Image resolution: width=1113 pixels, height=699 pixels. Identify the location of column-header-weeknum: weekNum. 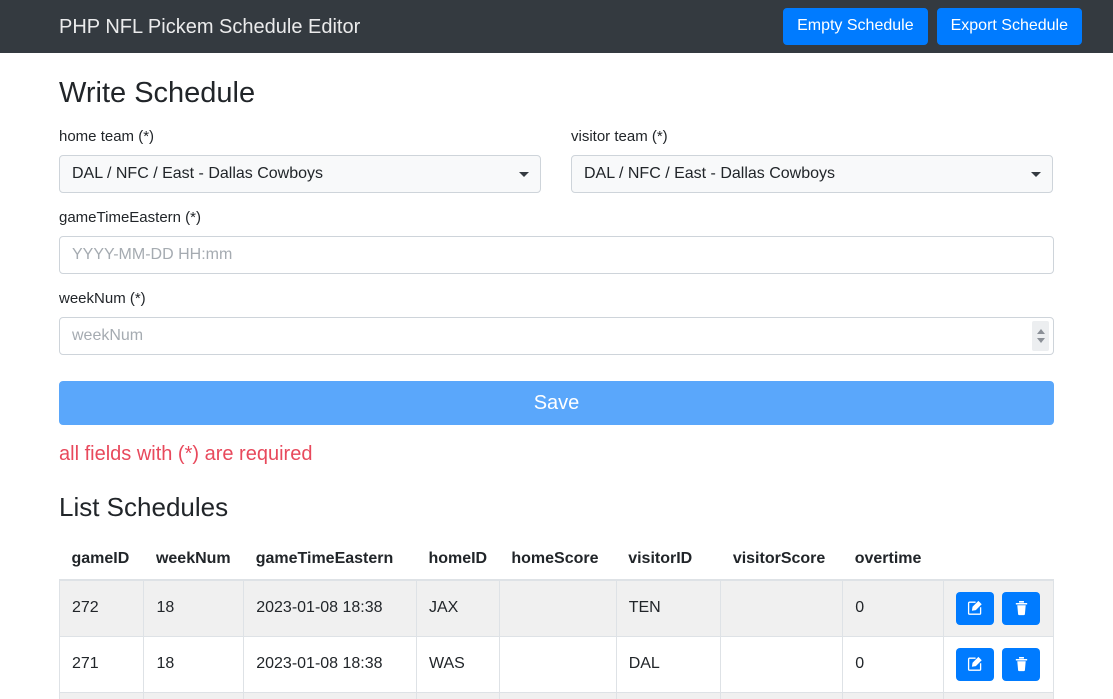
(193, 560).